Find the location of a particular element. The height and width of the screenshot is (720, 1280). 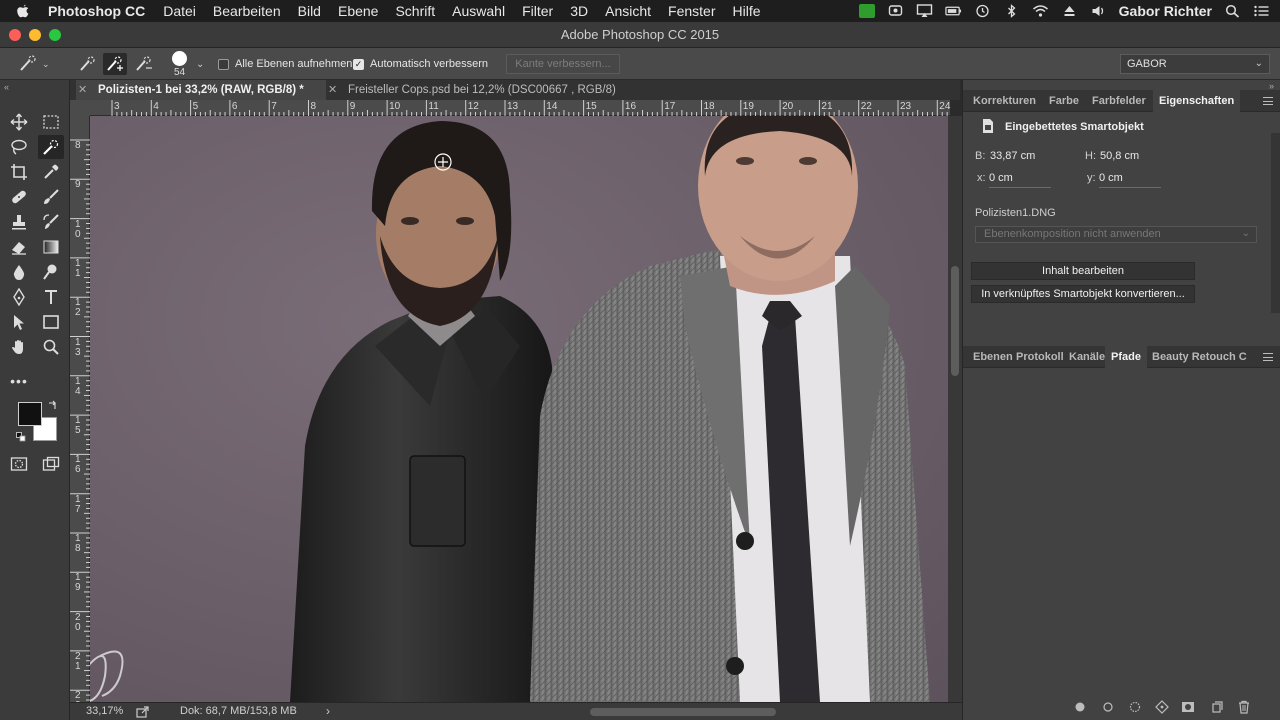

hand-tool is located at coordinates (19, 347).